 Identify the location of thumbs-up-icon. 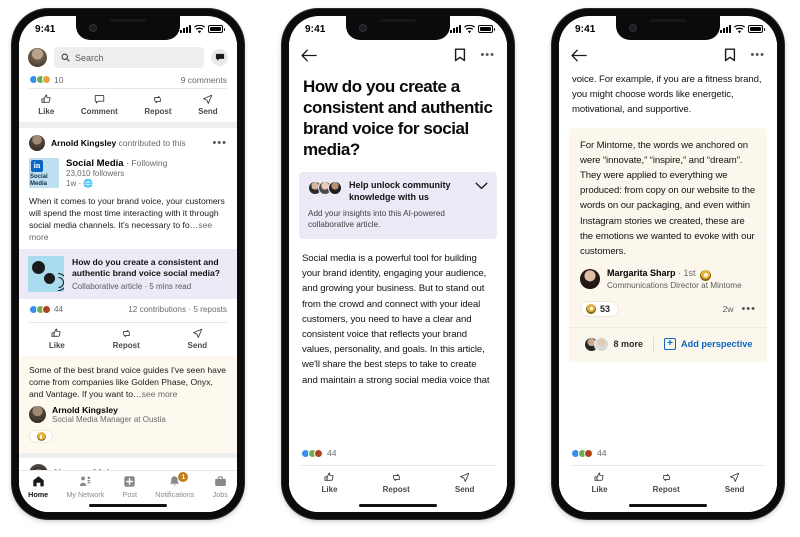
(329, 476).